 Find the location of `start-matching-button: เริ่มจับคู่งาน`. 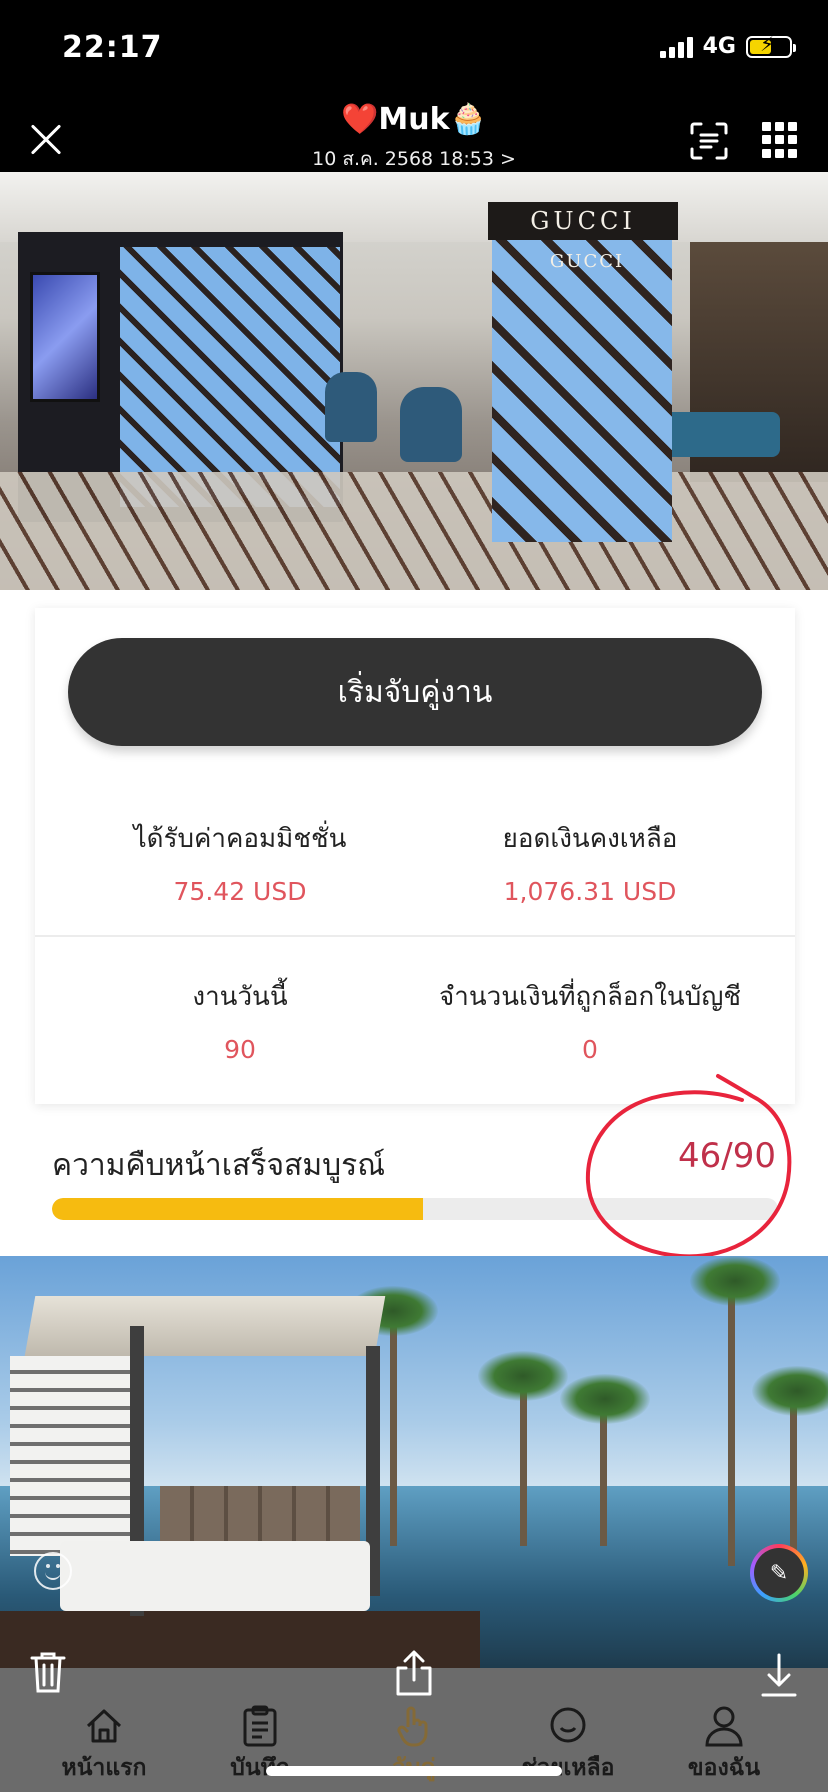

start-matching-button: เริ่มจับคู่งาน is located at coordinates (415, 692).